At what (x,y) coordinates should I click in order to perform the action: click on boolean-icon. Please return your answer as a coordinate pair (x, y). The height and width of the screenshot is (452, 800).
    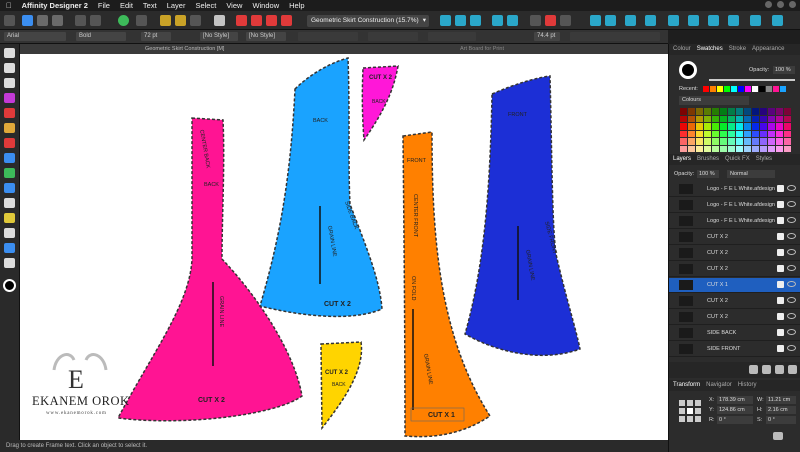
    Looking at the image, I should click on (195, 20).